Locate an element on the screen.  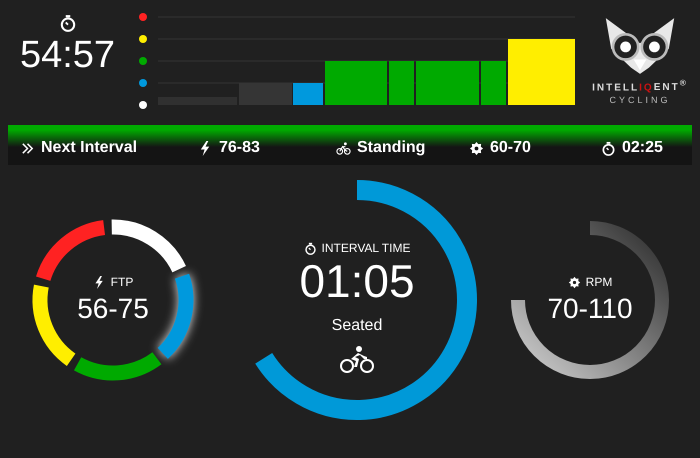
cadence-range: 60-70 is located at coordinates (510, 148).